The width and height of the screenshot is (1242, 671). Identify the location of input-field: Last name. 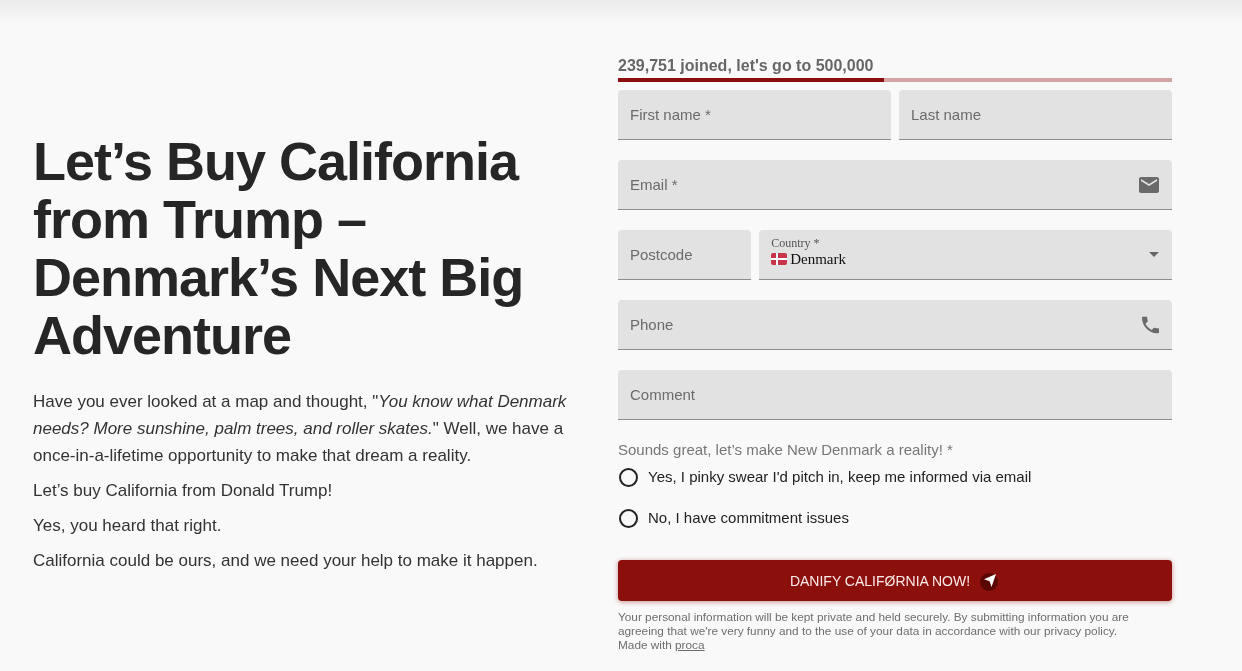
(1035, 115).